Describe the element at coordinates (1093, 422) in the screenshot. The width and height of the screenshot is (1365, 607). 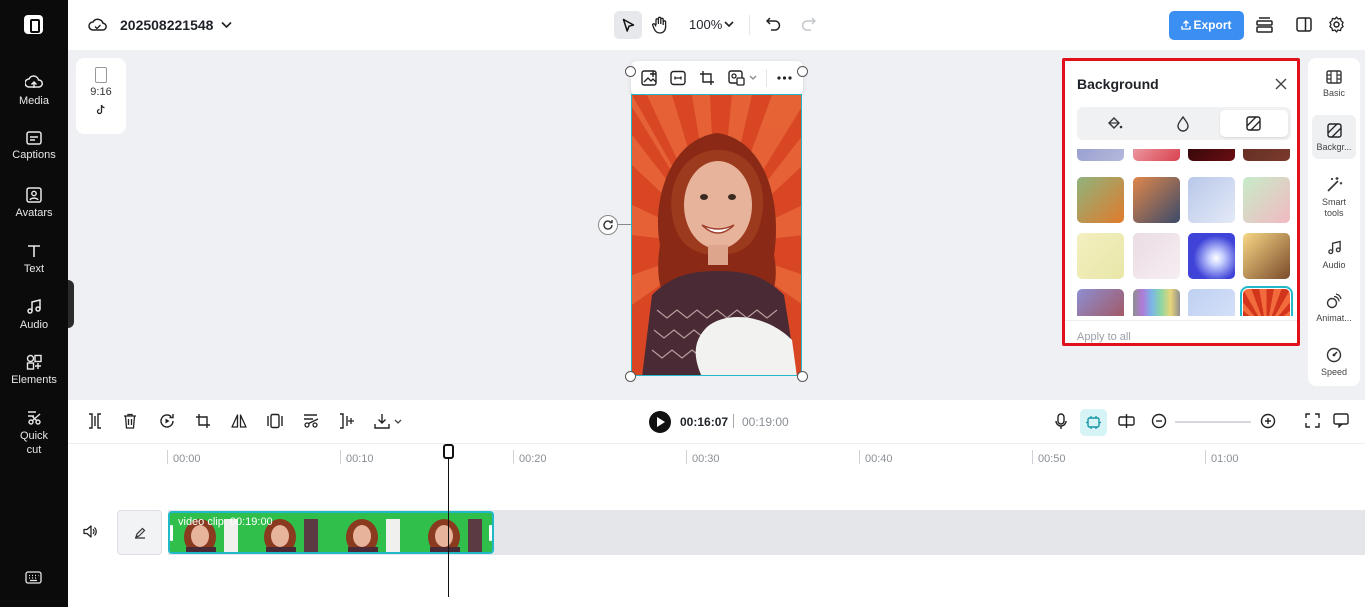
I see `auto-snap-button` at that location.